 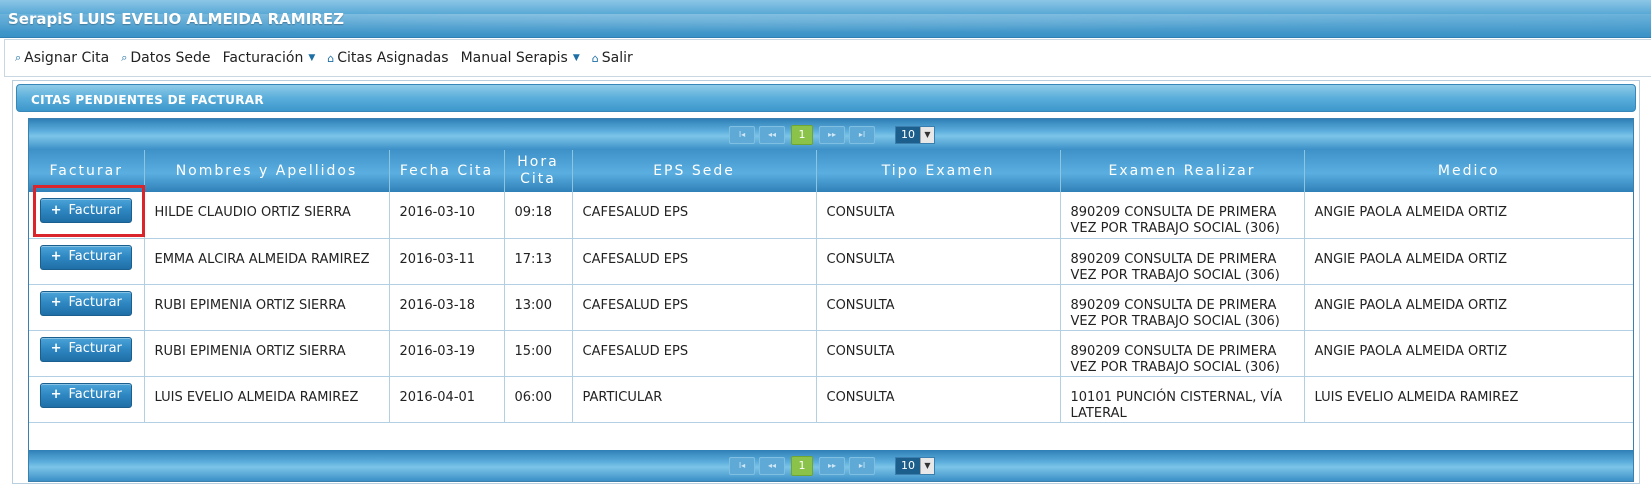 I want to click on panel-title: CITAS PENDIENTES DE FACTURAR, so click(x=147, y=100).